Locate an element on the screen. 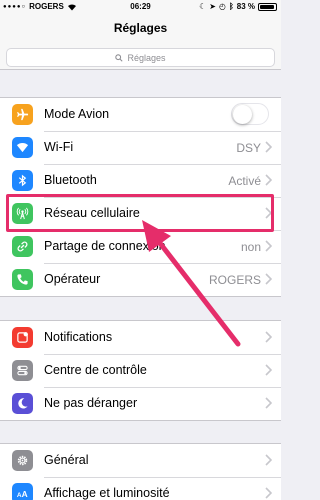 This screenshot has height=500, width=320. search-input: Réglages is located at coordinates (140, 57).